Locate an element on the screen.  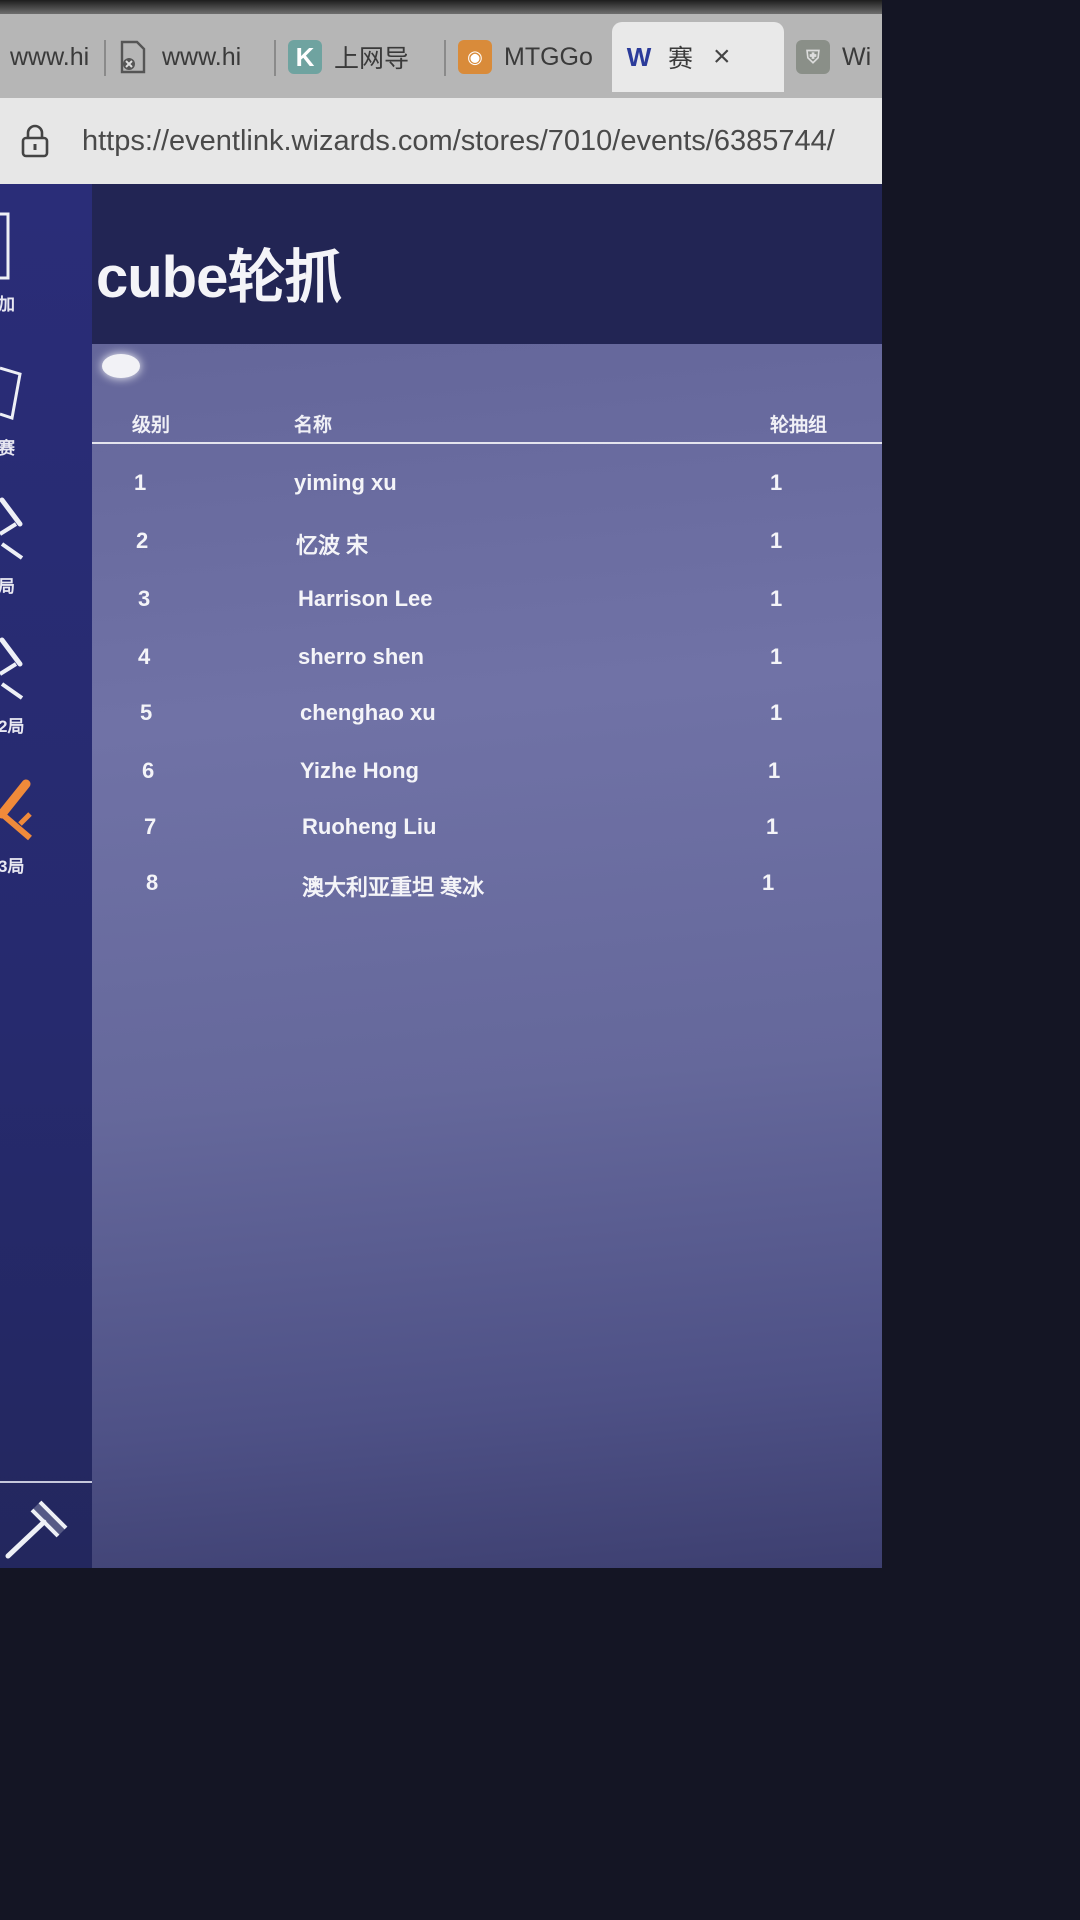
sidebar-item-label: 赛 is located at coordinates (7, 448).